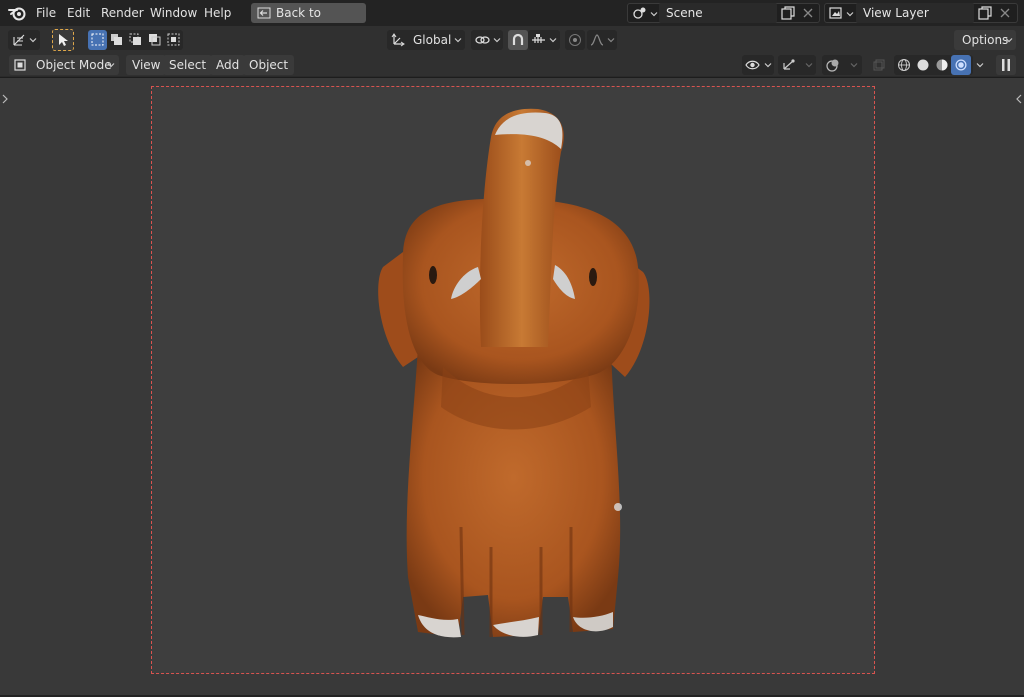  What do you see at coordinates (836, 13) in the screenshot?
I see `view-layer-icon` at bounding box center [836, 13].